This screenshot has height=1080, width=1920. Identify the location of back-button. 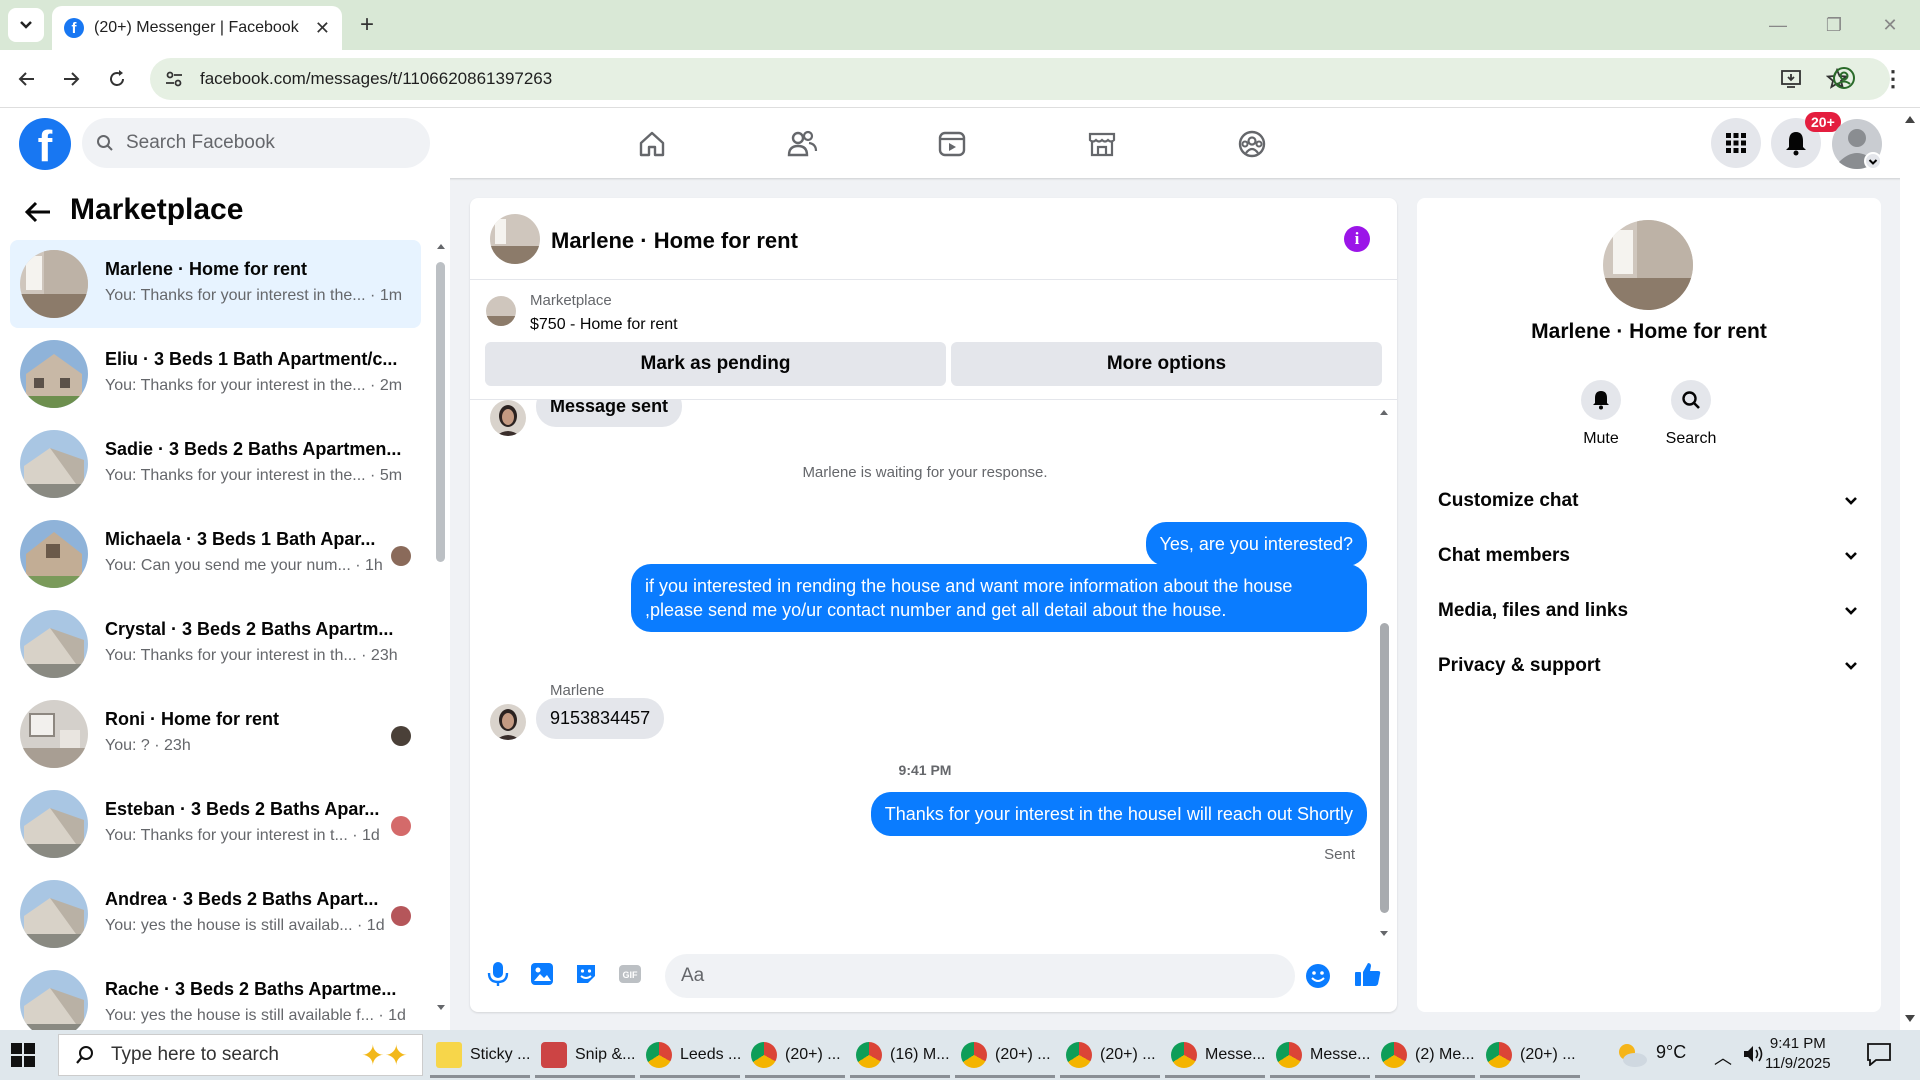
(27, 79).